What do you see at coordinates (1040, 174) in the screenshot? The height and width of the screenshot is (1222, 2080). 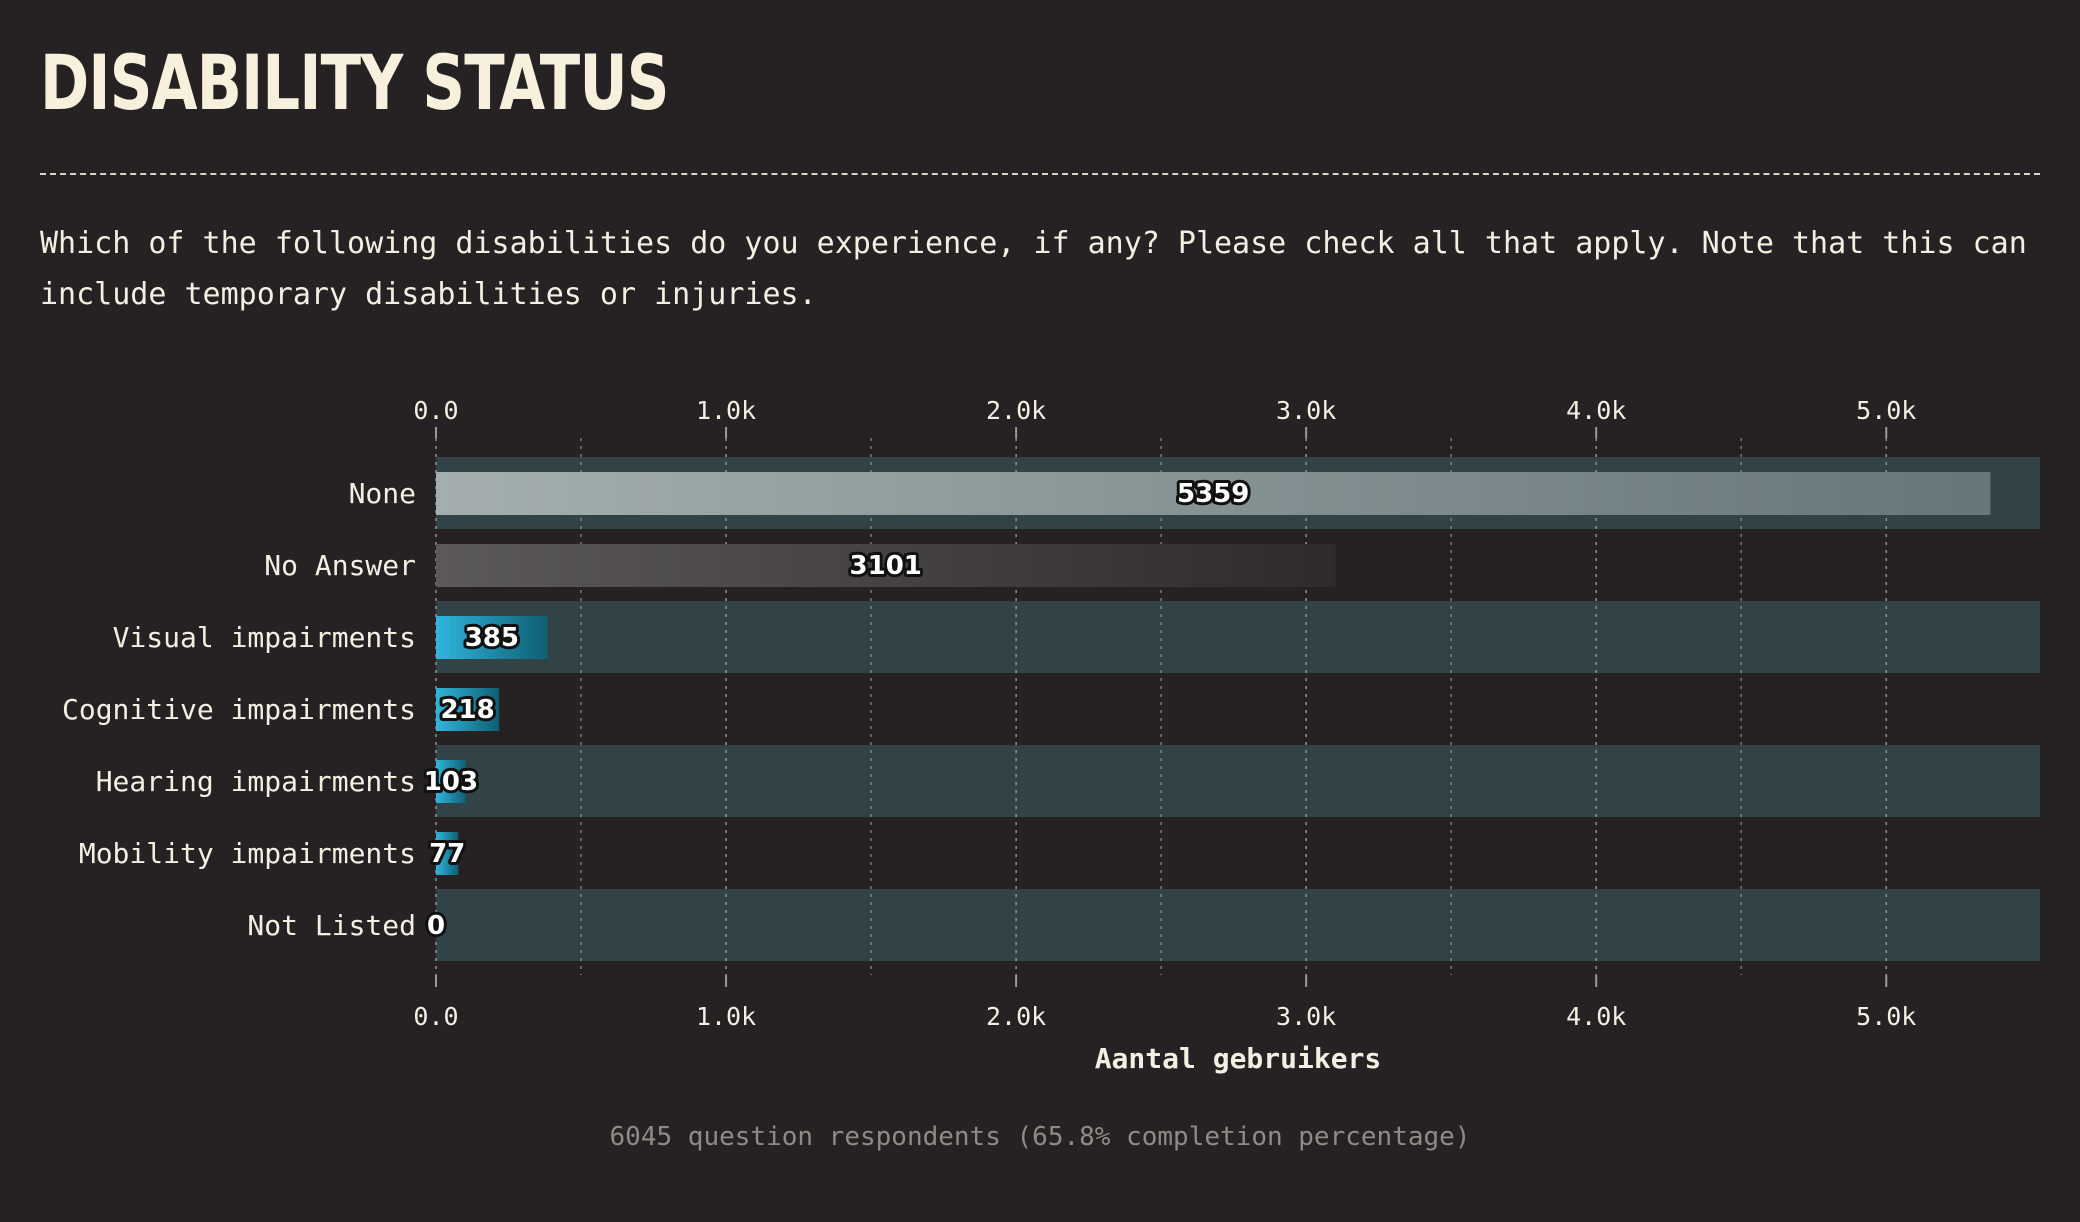 I see `title-divider` at bounding box center [1040, 174].